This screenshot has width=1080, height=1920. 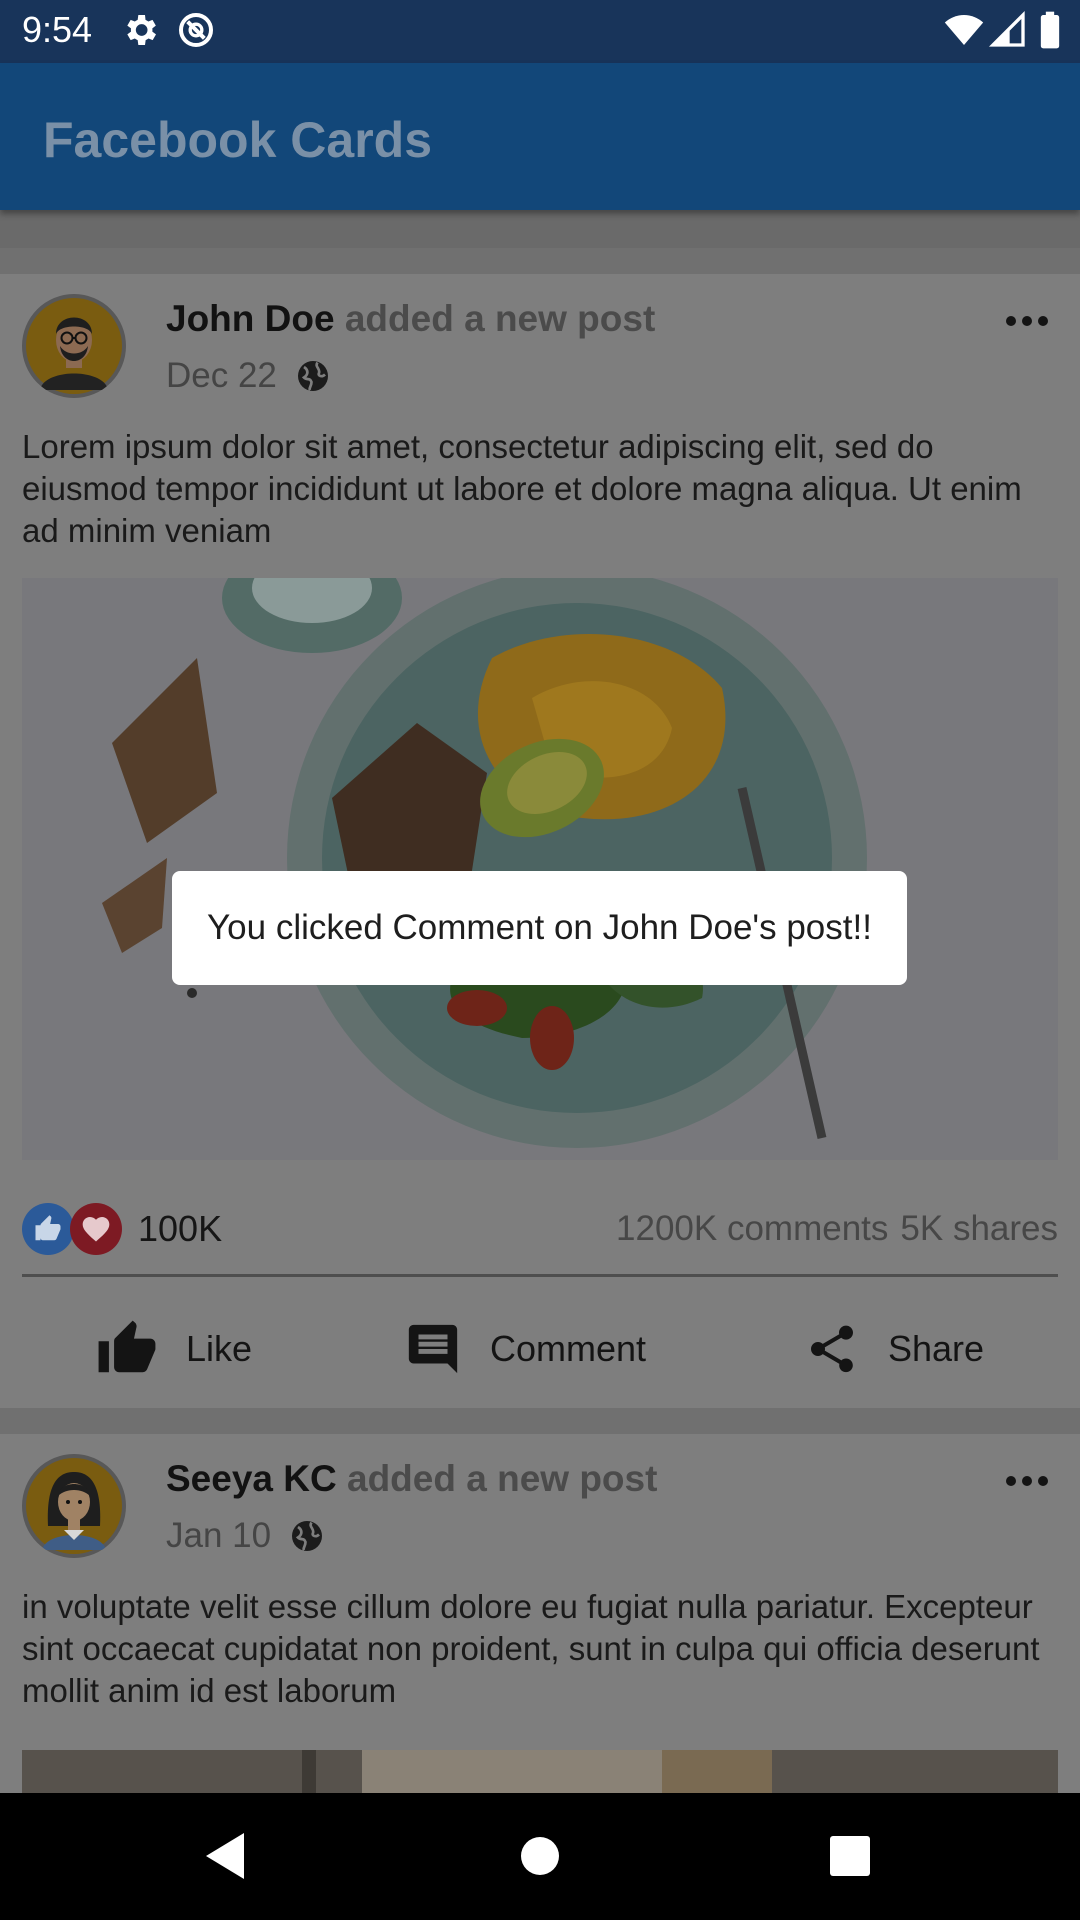 What do you see at coordinates (219, 1535) in the screenshot?
I see `post-date: Jan 10` at bounding box center [219, 1535].